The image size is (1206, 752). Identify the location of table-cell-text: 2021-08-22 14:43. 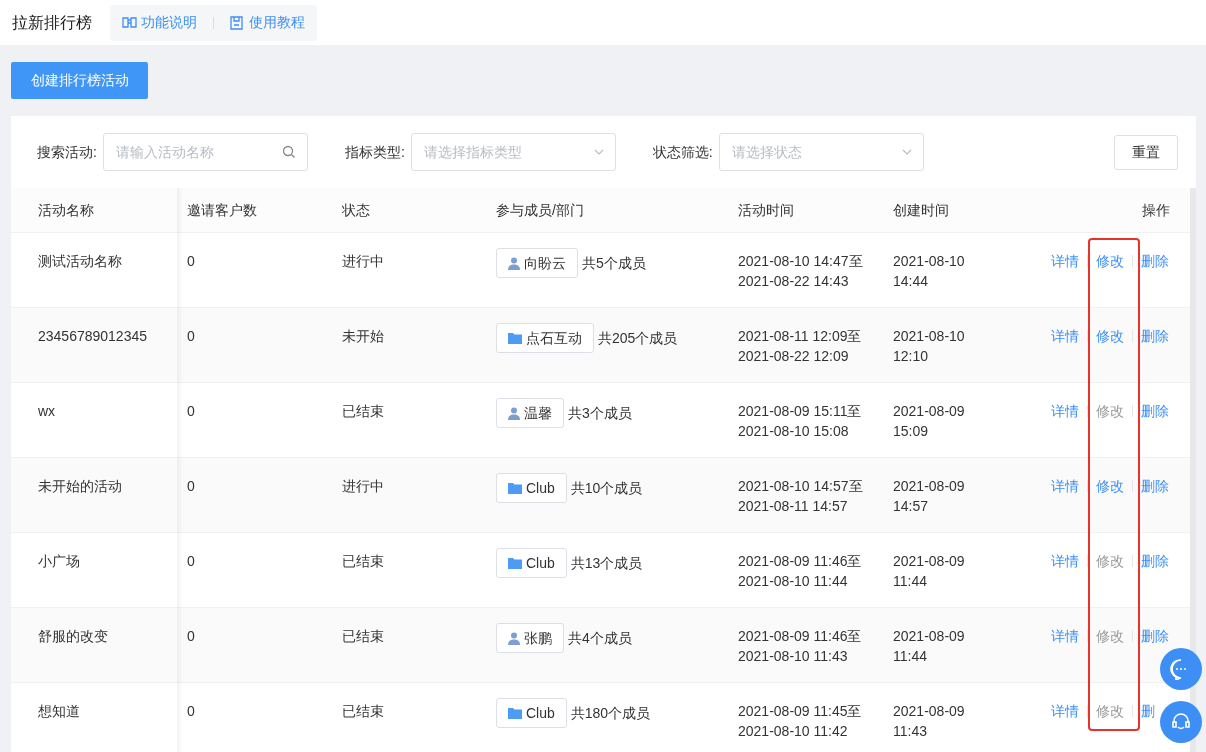
(794, 281).